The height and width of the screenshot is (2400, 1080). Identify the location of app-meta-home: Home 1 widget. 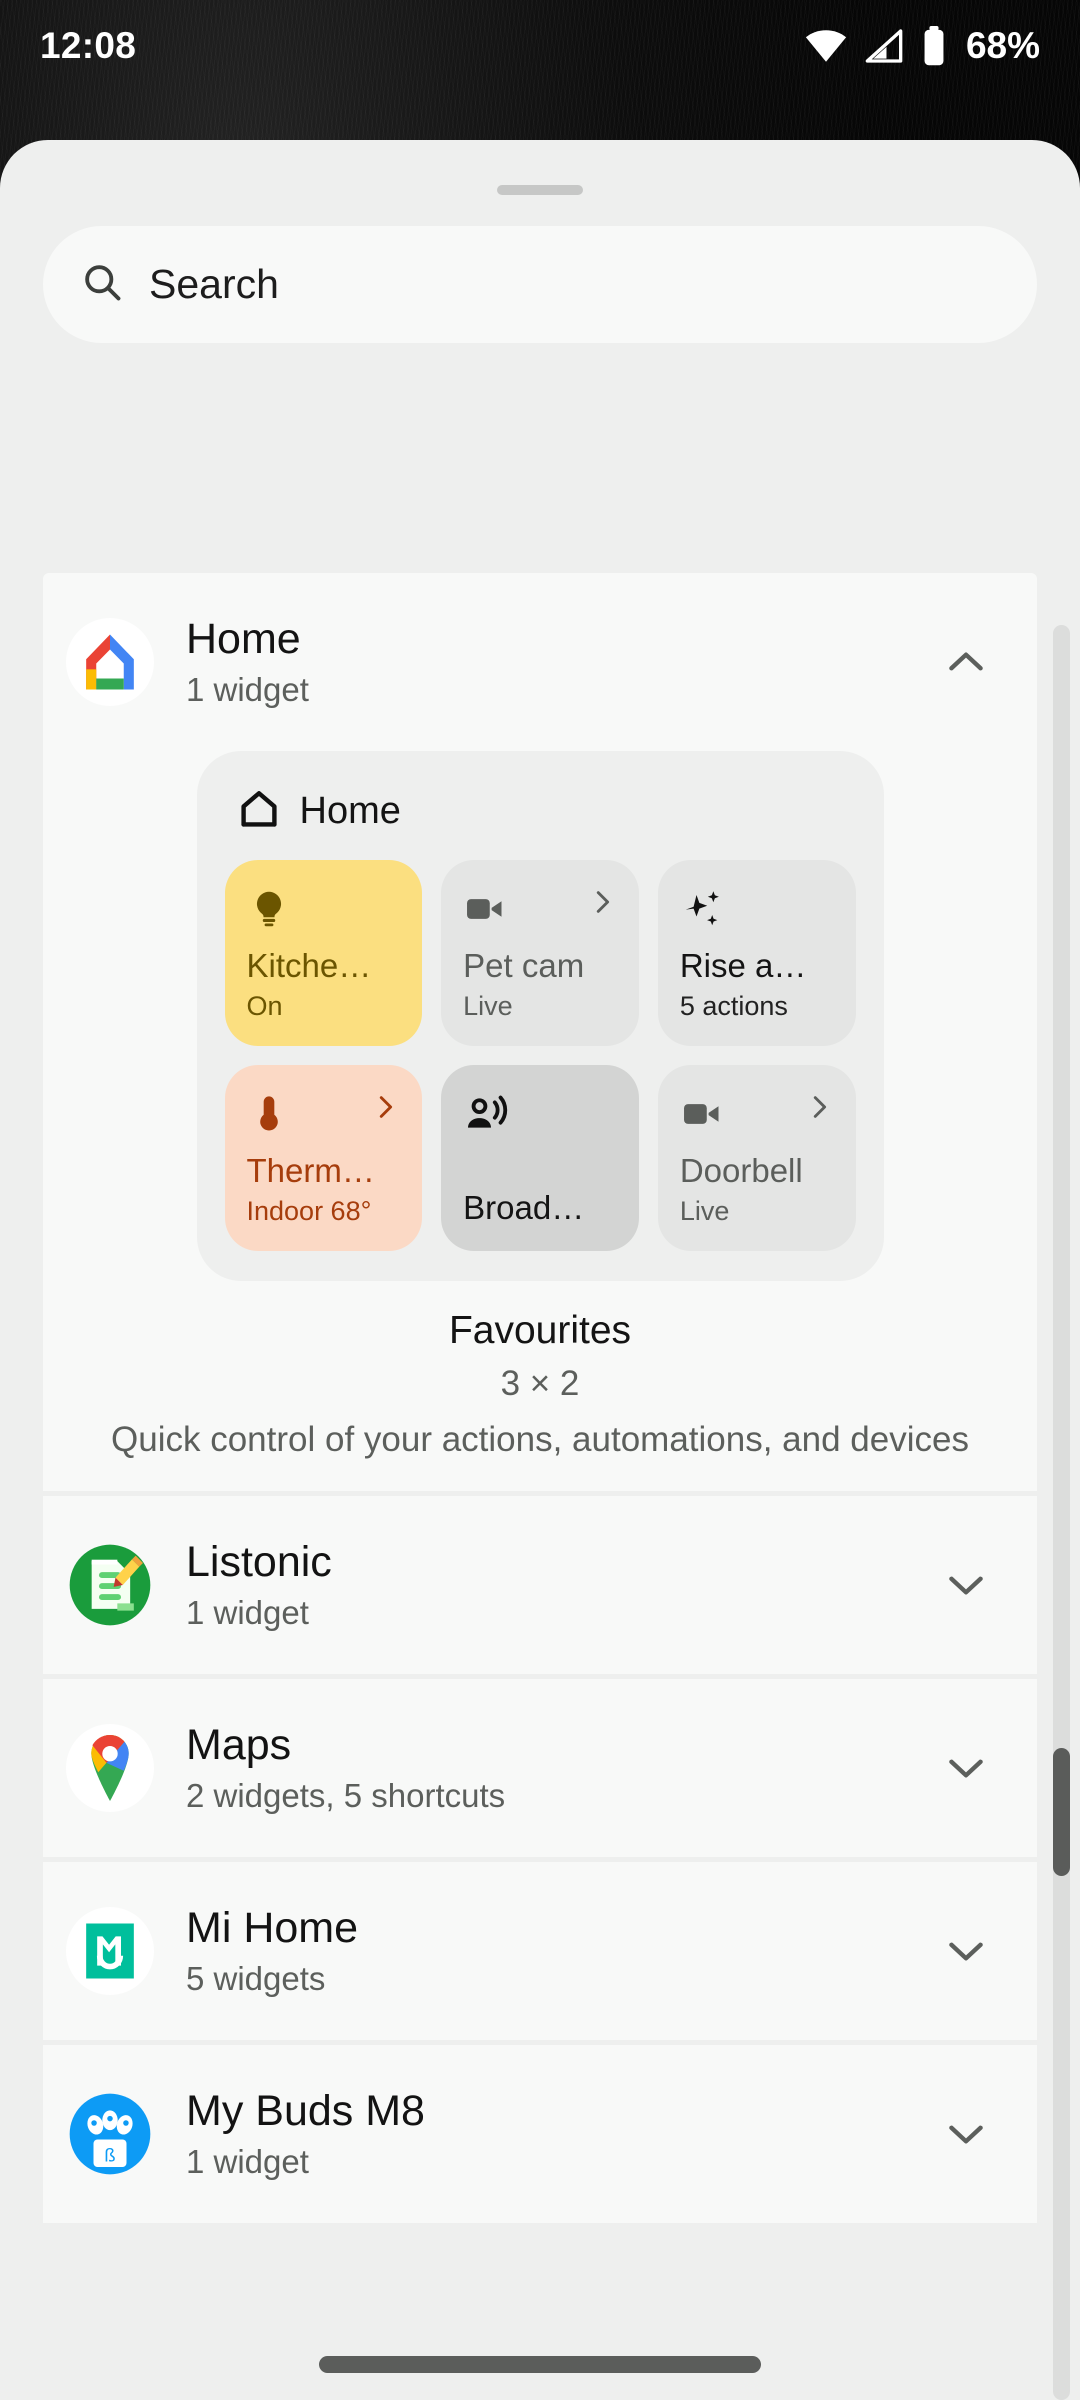
(561, 661).